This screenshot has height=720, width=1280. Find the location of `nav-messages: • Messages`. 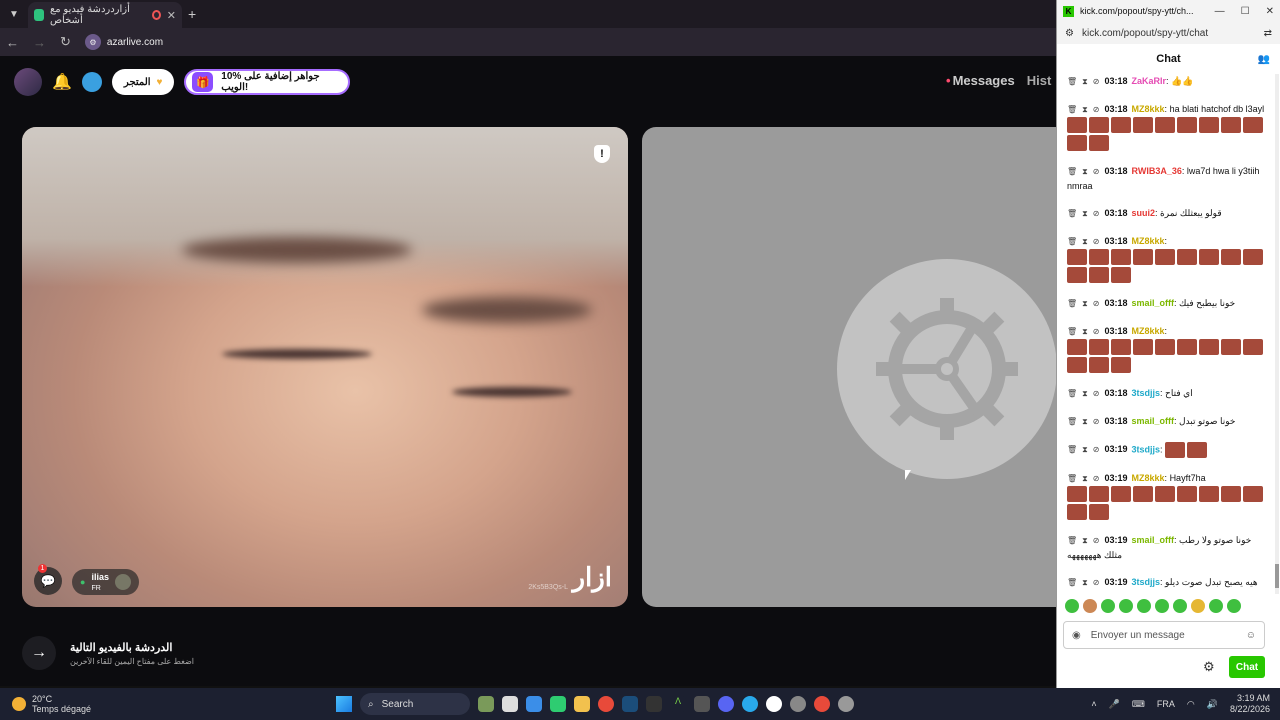

nav-messages: • Messages is located at coordinates (980, 80).